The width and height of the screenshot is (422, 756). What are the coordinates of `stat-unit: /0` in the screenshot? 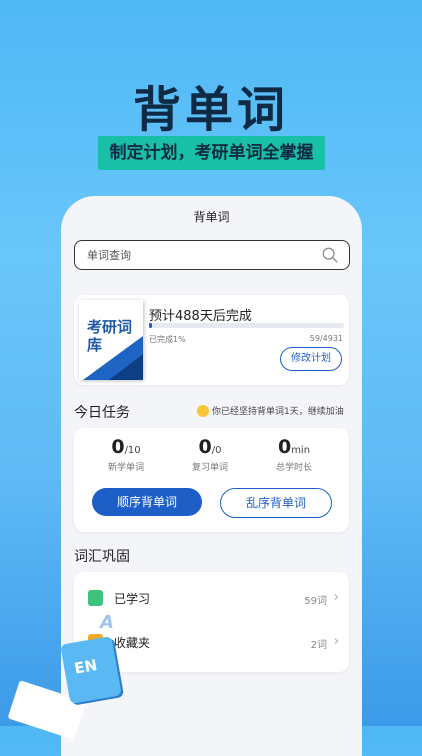 It's located at (216, 450).